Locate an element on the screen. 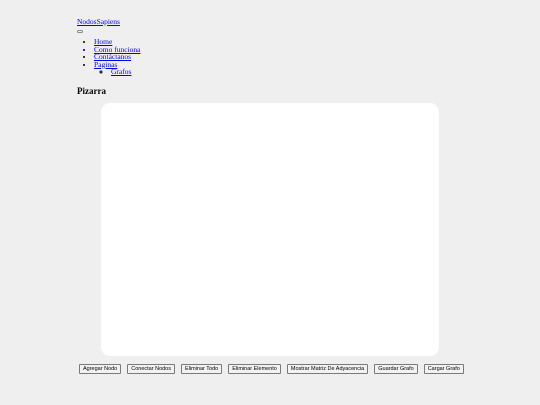 Image resolution: width=540 pixels, height=405 pixels. delete-all-button: Eliminar Todo is located at coordinates (202, 369).